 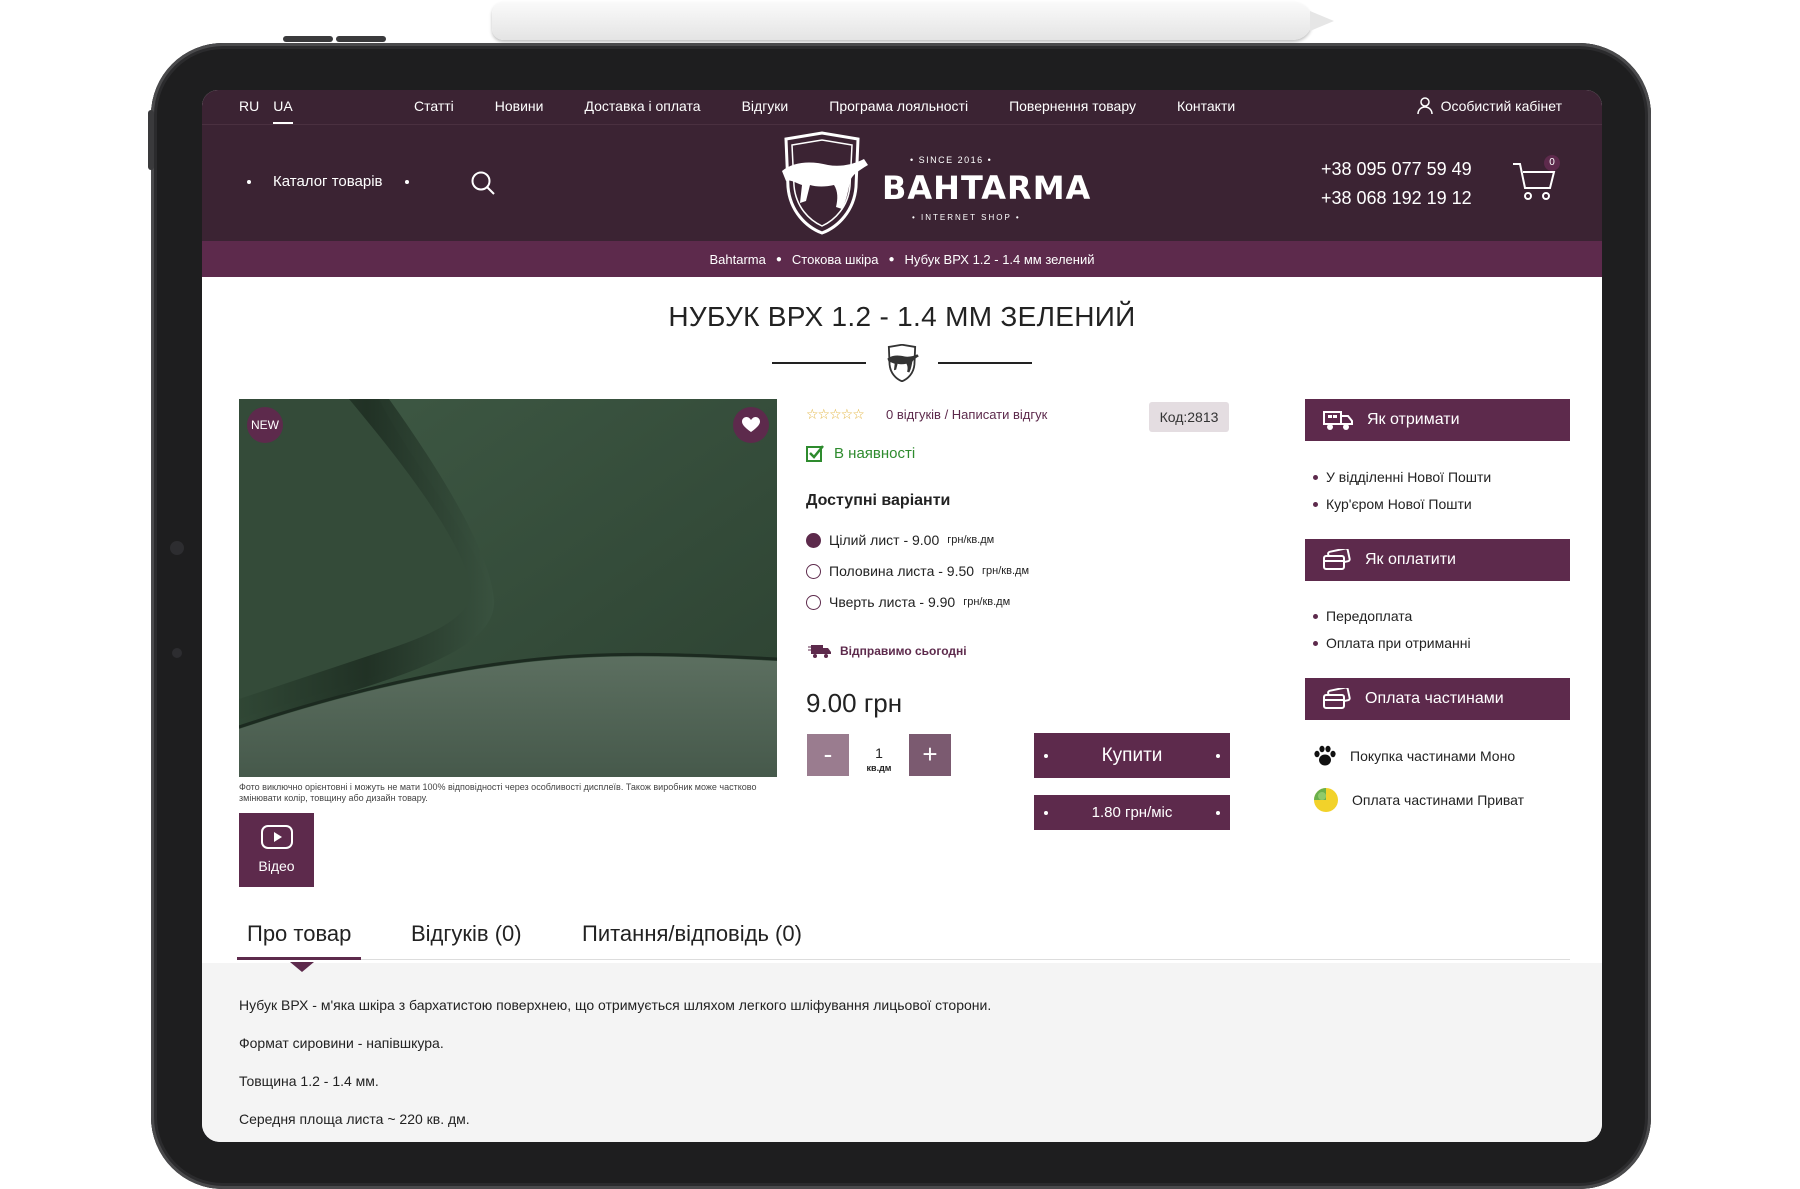 What do you see at coordinates (1369, 616) in the screenshot?
I see `payment-option-label: Передоплата` at bounding box center [1369, 616].